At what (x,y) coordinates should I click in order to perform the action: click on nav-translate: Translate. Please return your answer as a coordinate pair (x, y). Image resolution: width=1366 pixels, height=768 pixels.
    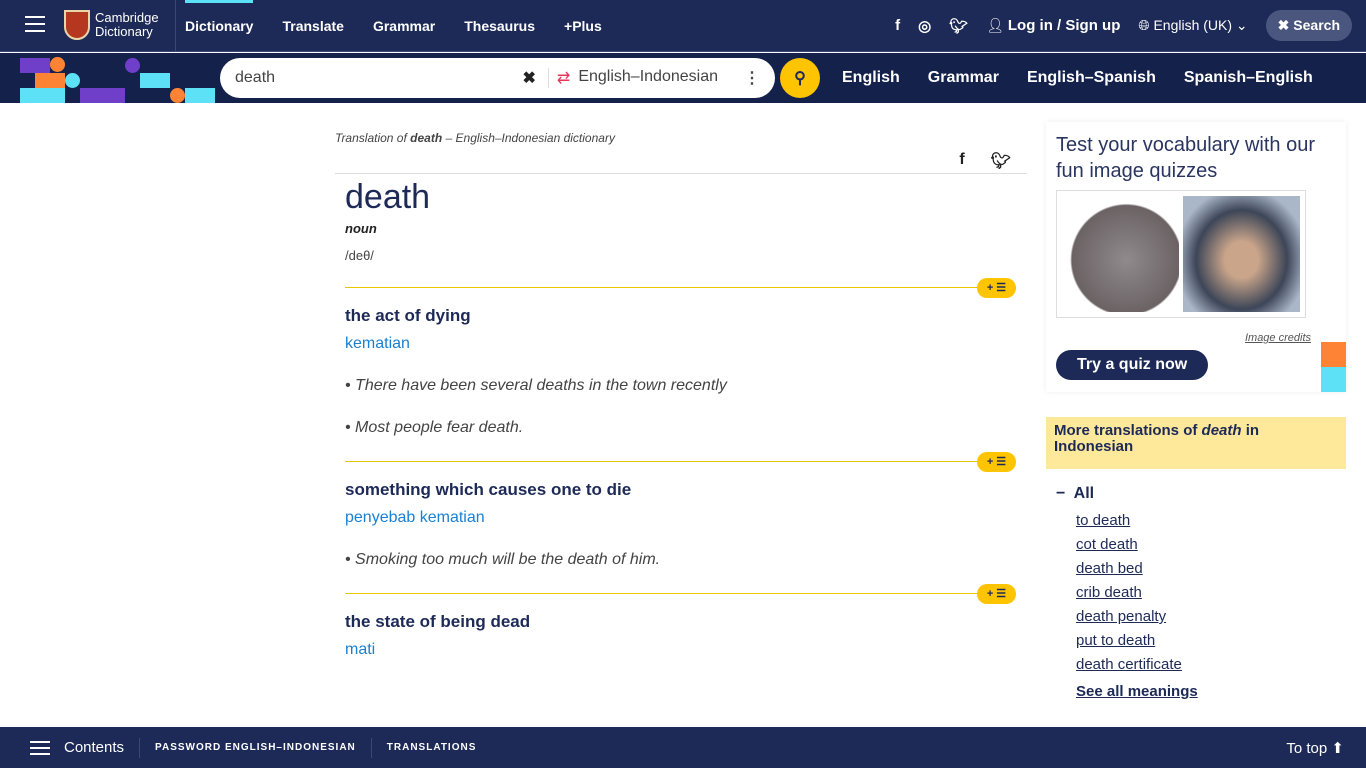
    Looking at the image, I should click on (312, 26).